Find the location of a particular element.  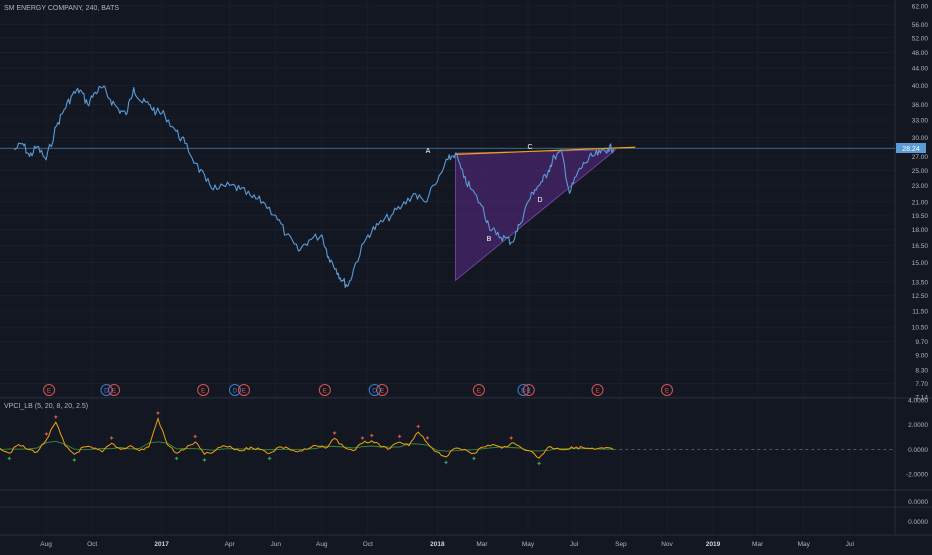

price-tick-label: 52.00 is located at coordinates (920, 38).